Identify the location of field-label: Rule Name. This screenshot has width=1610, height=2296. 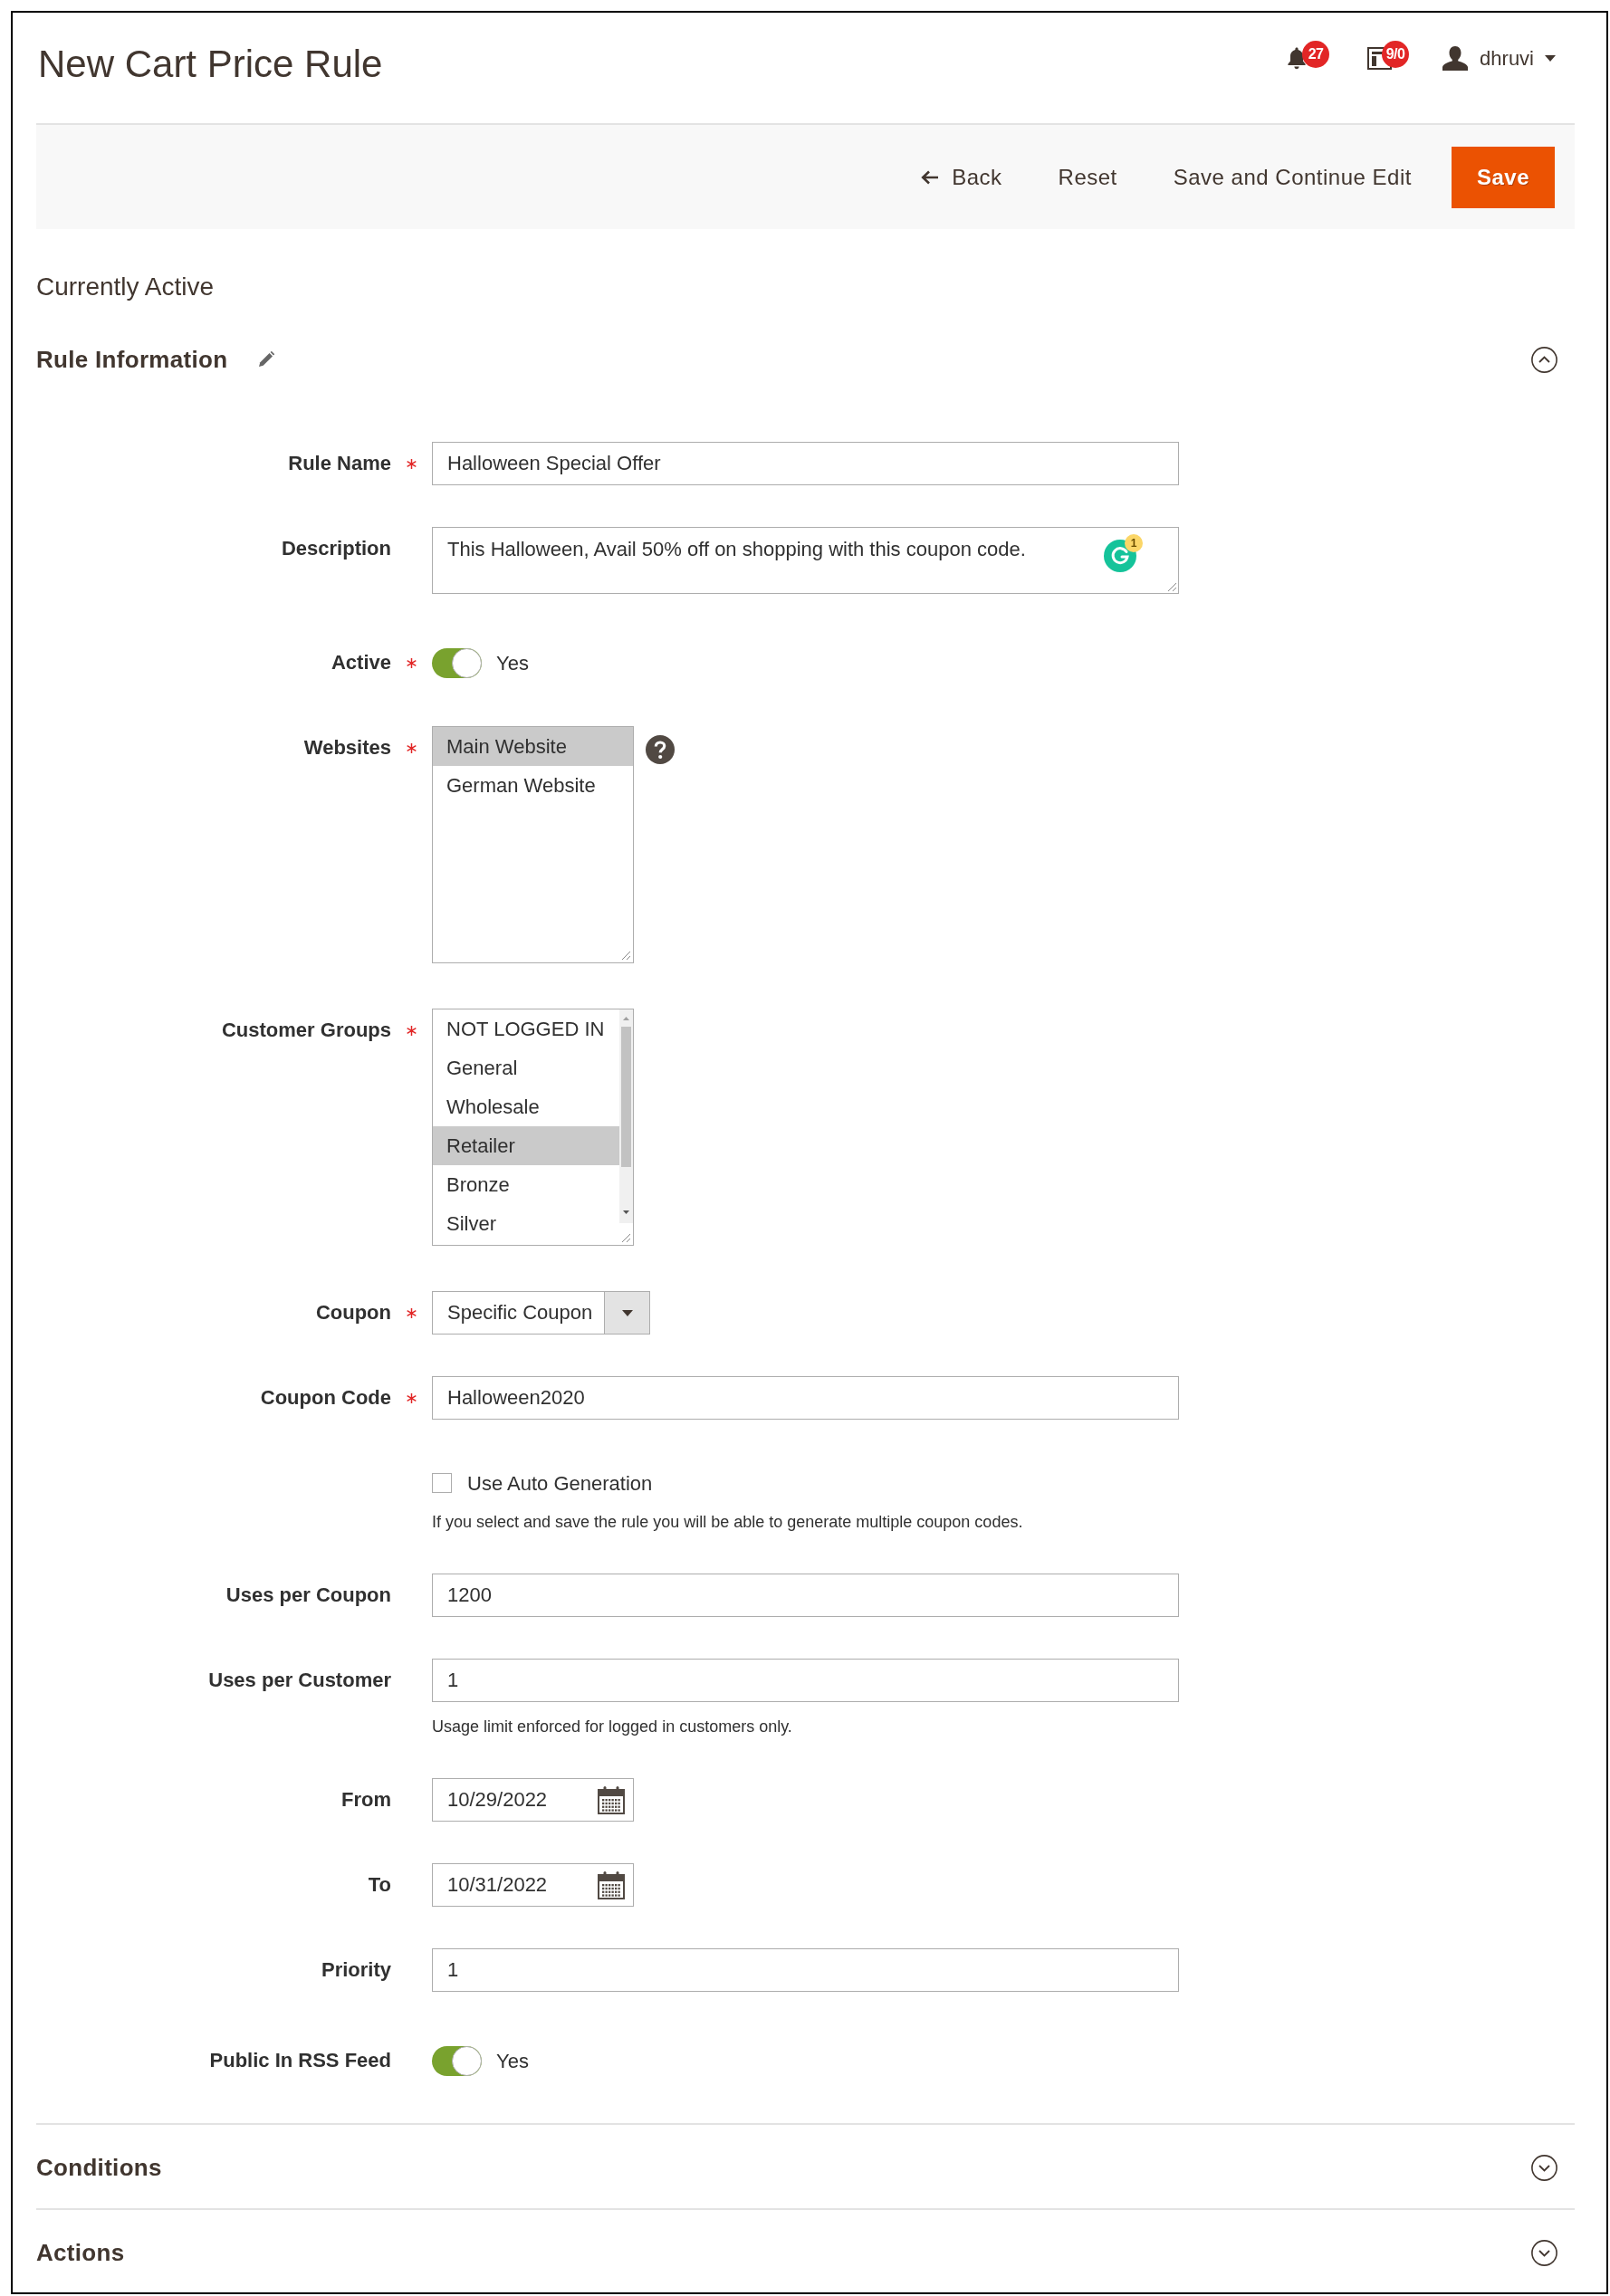
(339, 463).